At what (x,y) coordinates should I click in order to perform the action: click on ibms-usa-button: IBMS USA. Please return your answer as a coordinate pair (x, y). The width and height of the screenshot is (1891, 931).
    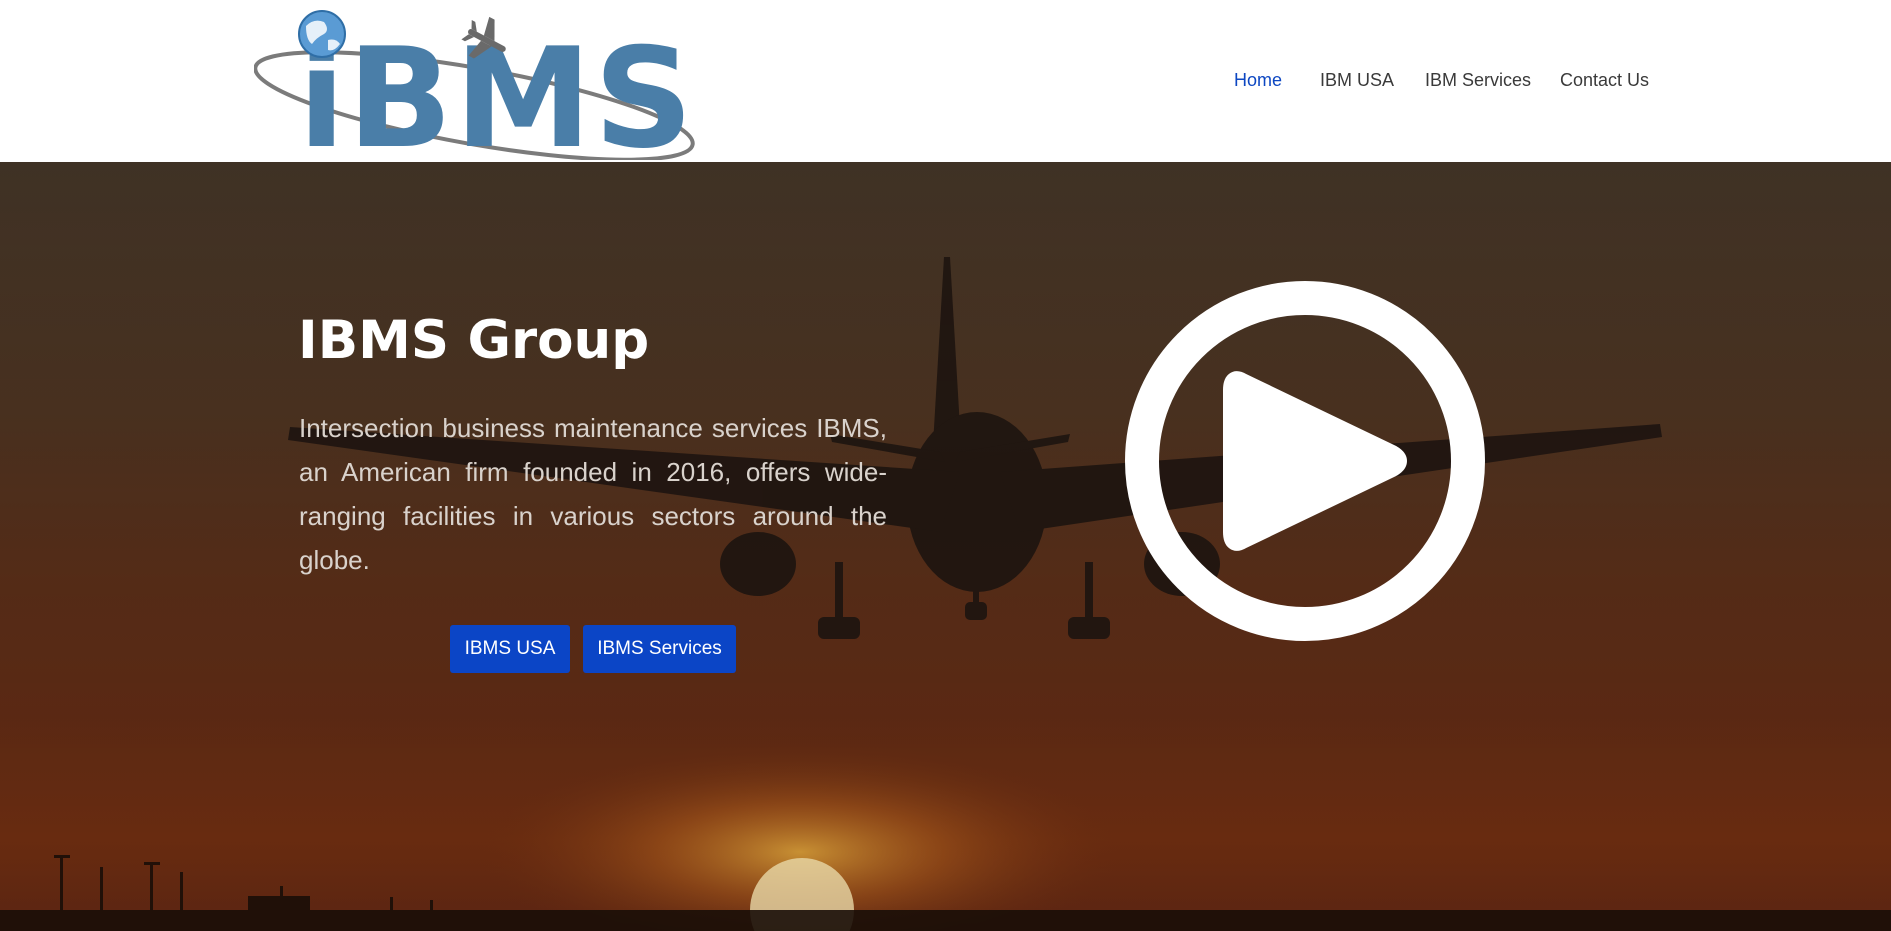
    Looking at the image, I should click on (510, 649).